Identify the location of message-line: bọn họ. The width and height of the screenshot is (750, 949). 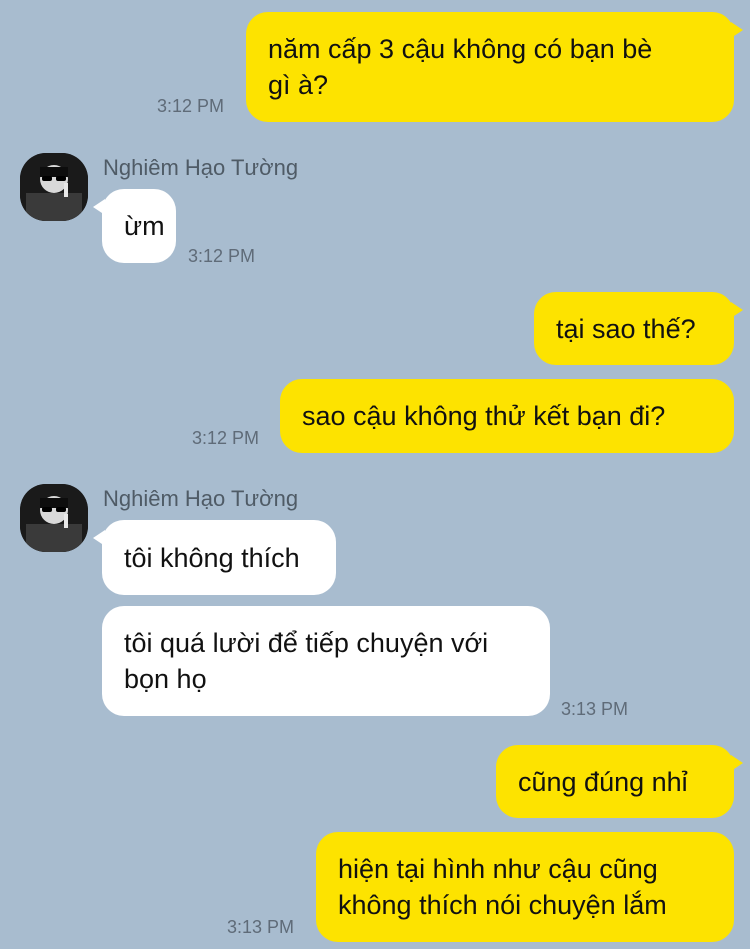
(165, 679).